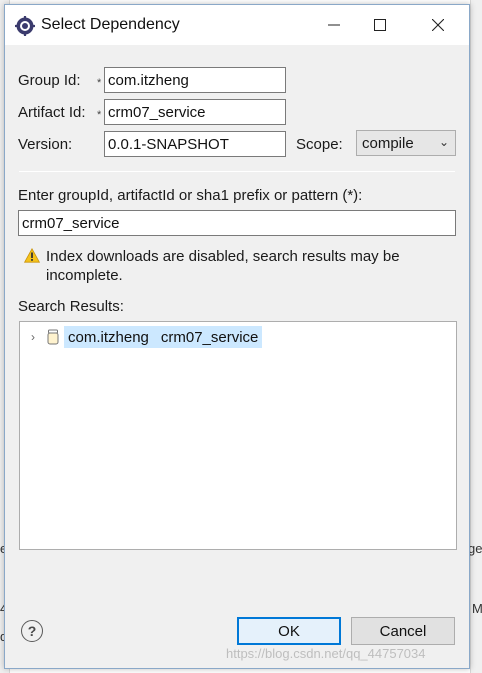  Describe the element at coordinates (195, 112) in the screenshot. I see `artifact-id-field` at that location.